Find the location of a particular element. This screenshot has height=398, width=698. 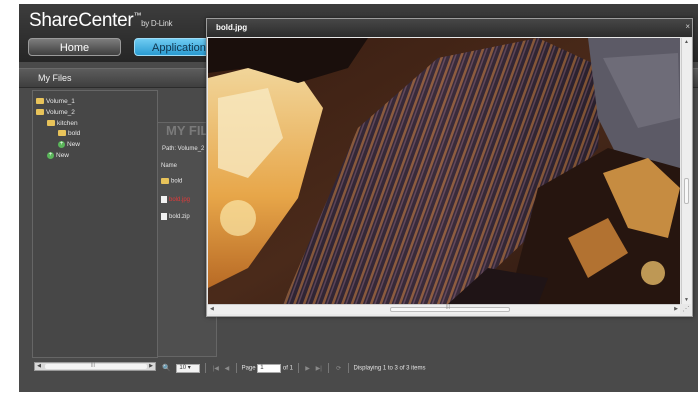

file-row-bold-jpg: bold.jpg is located at coordinates (175, 199).